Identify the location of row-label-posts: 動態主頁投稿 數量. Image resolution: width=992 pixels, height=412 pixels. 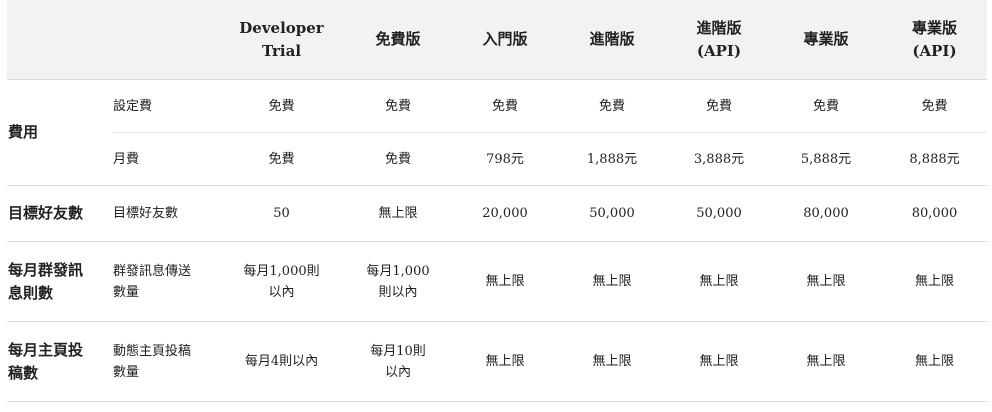
(167, 361).